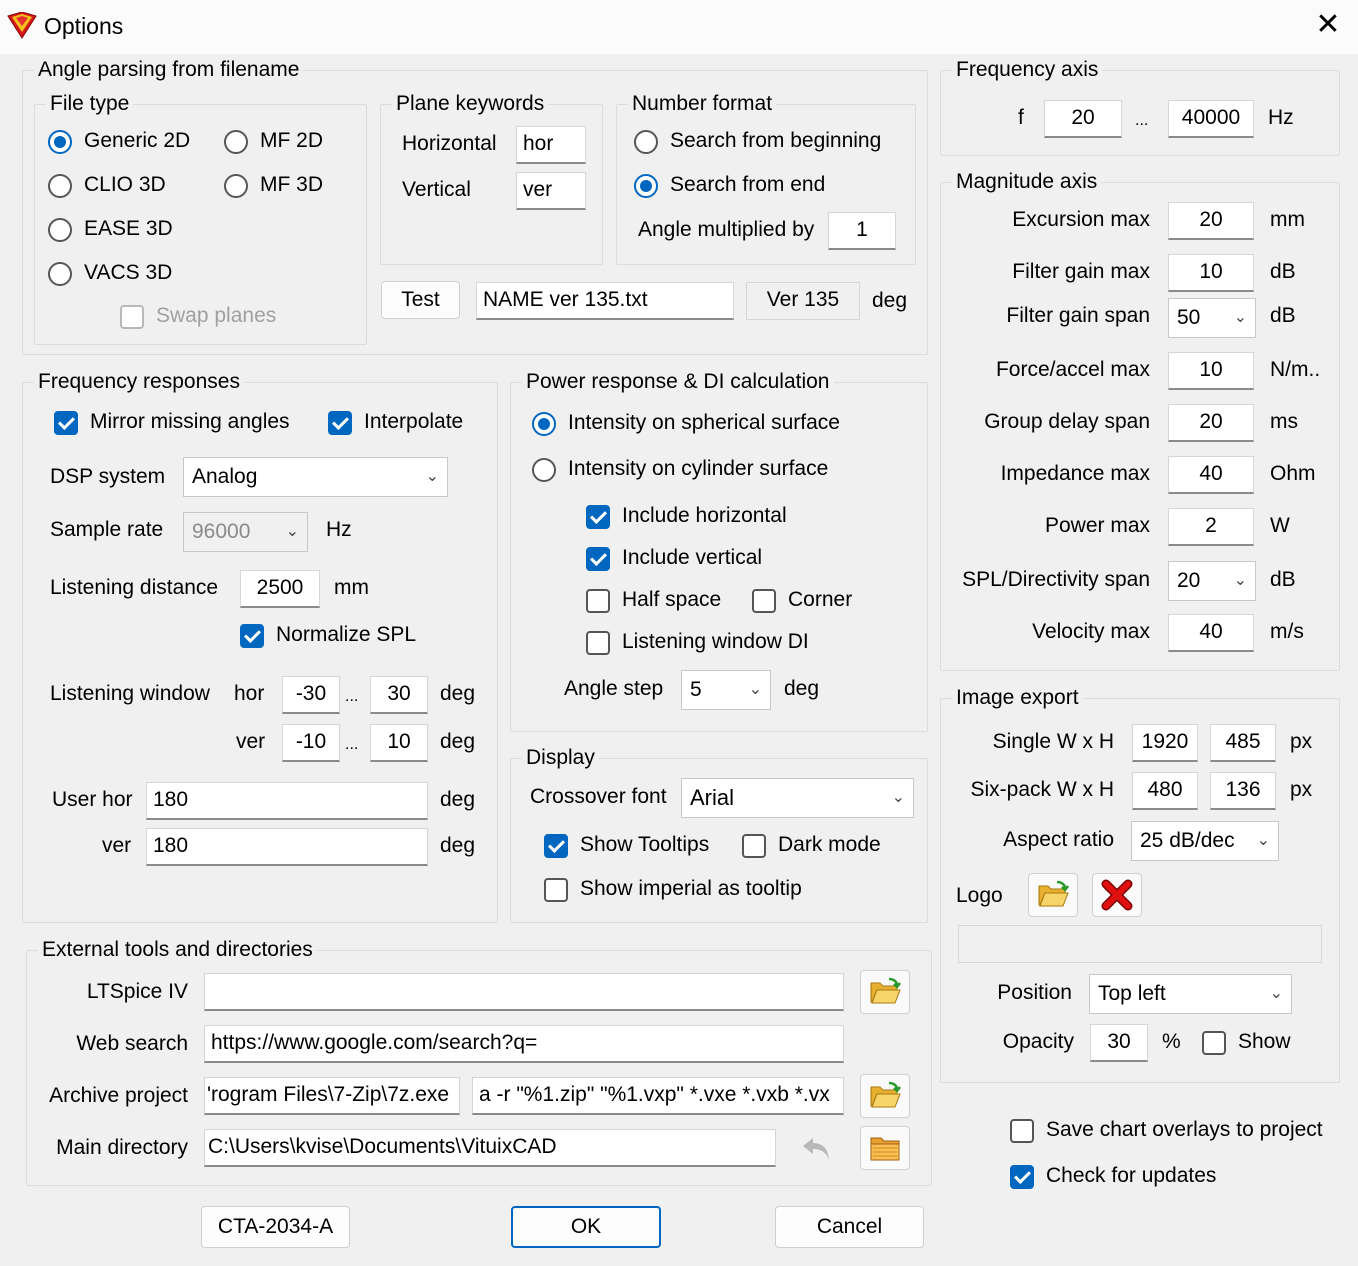  I want to click on dark-mode-label: Dark mode, so click(829, 844).